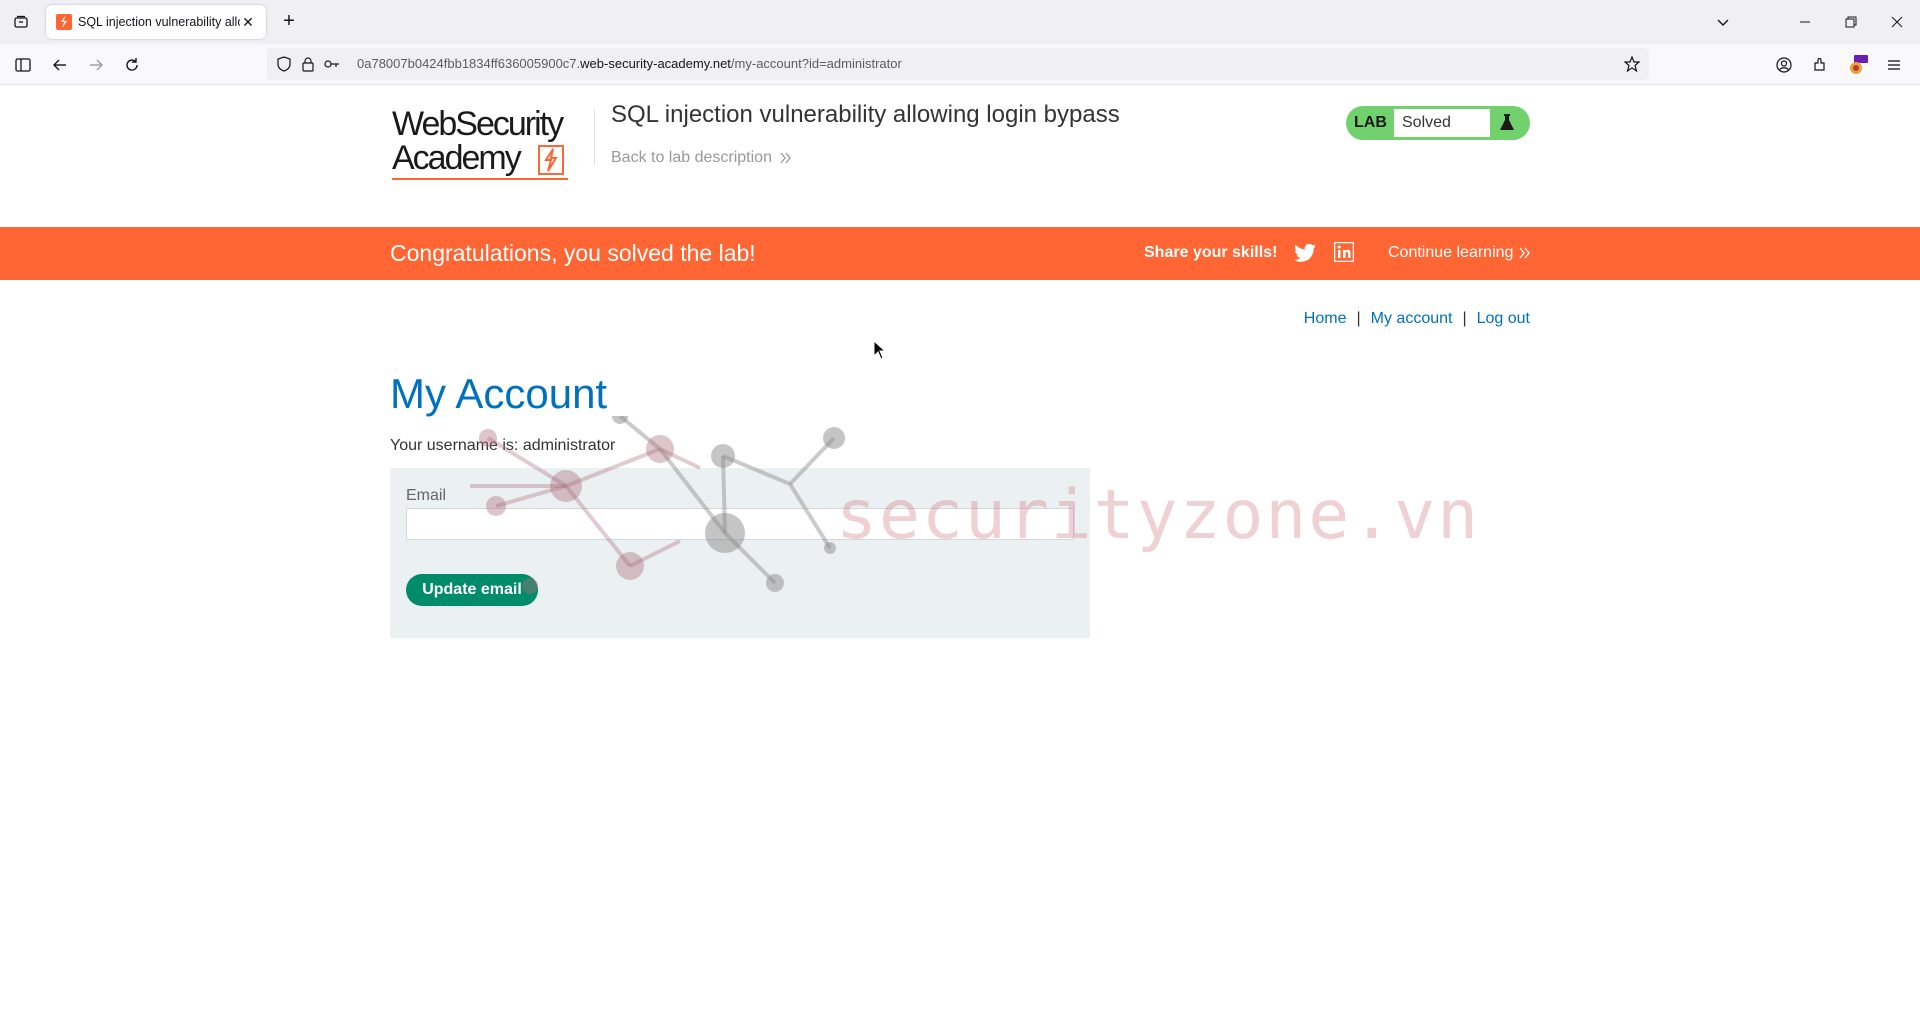 This screenshot has height=1032, width=1920. What do you see at coordinates (1412, 319) in the screenshot?
I see `my-account-link: My account` at bounding box center [1412, 319].